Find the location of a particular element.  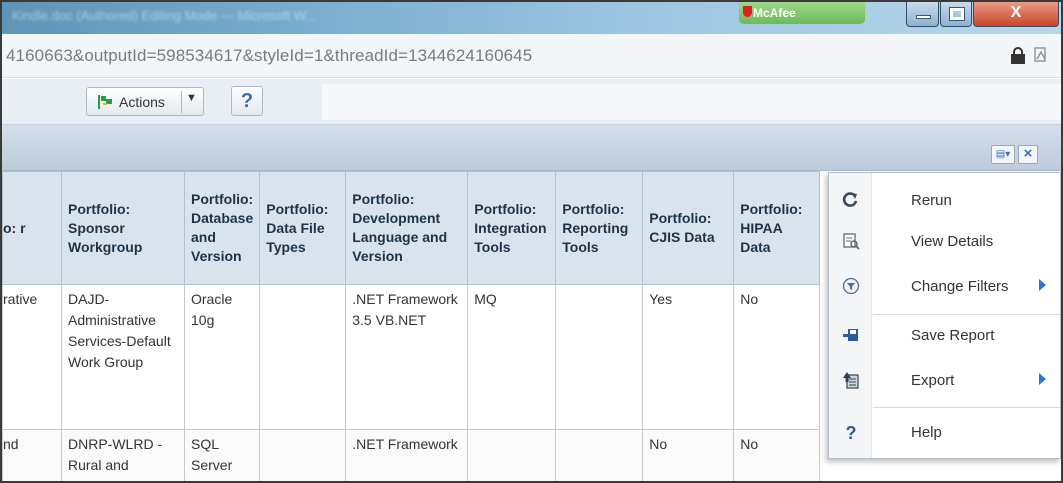

compatibility-view-icon is located at coordinates (1041, 55).